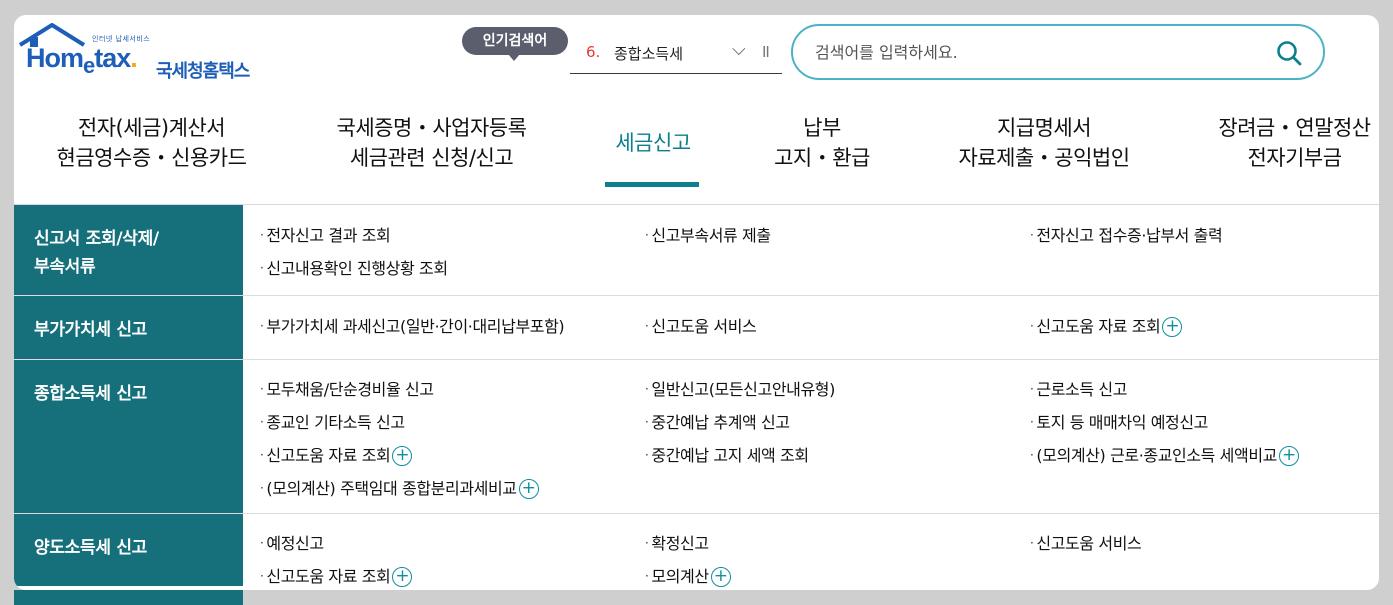 The image size is (1393, 605). Describe the element at coordinates (739, 49) in the screenshot. I see `chevron-down-icon: ⌵` at that location.